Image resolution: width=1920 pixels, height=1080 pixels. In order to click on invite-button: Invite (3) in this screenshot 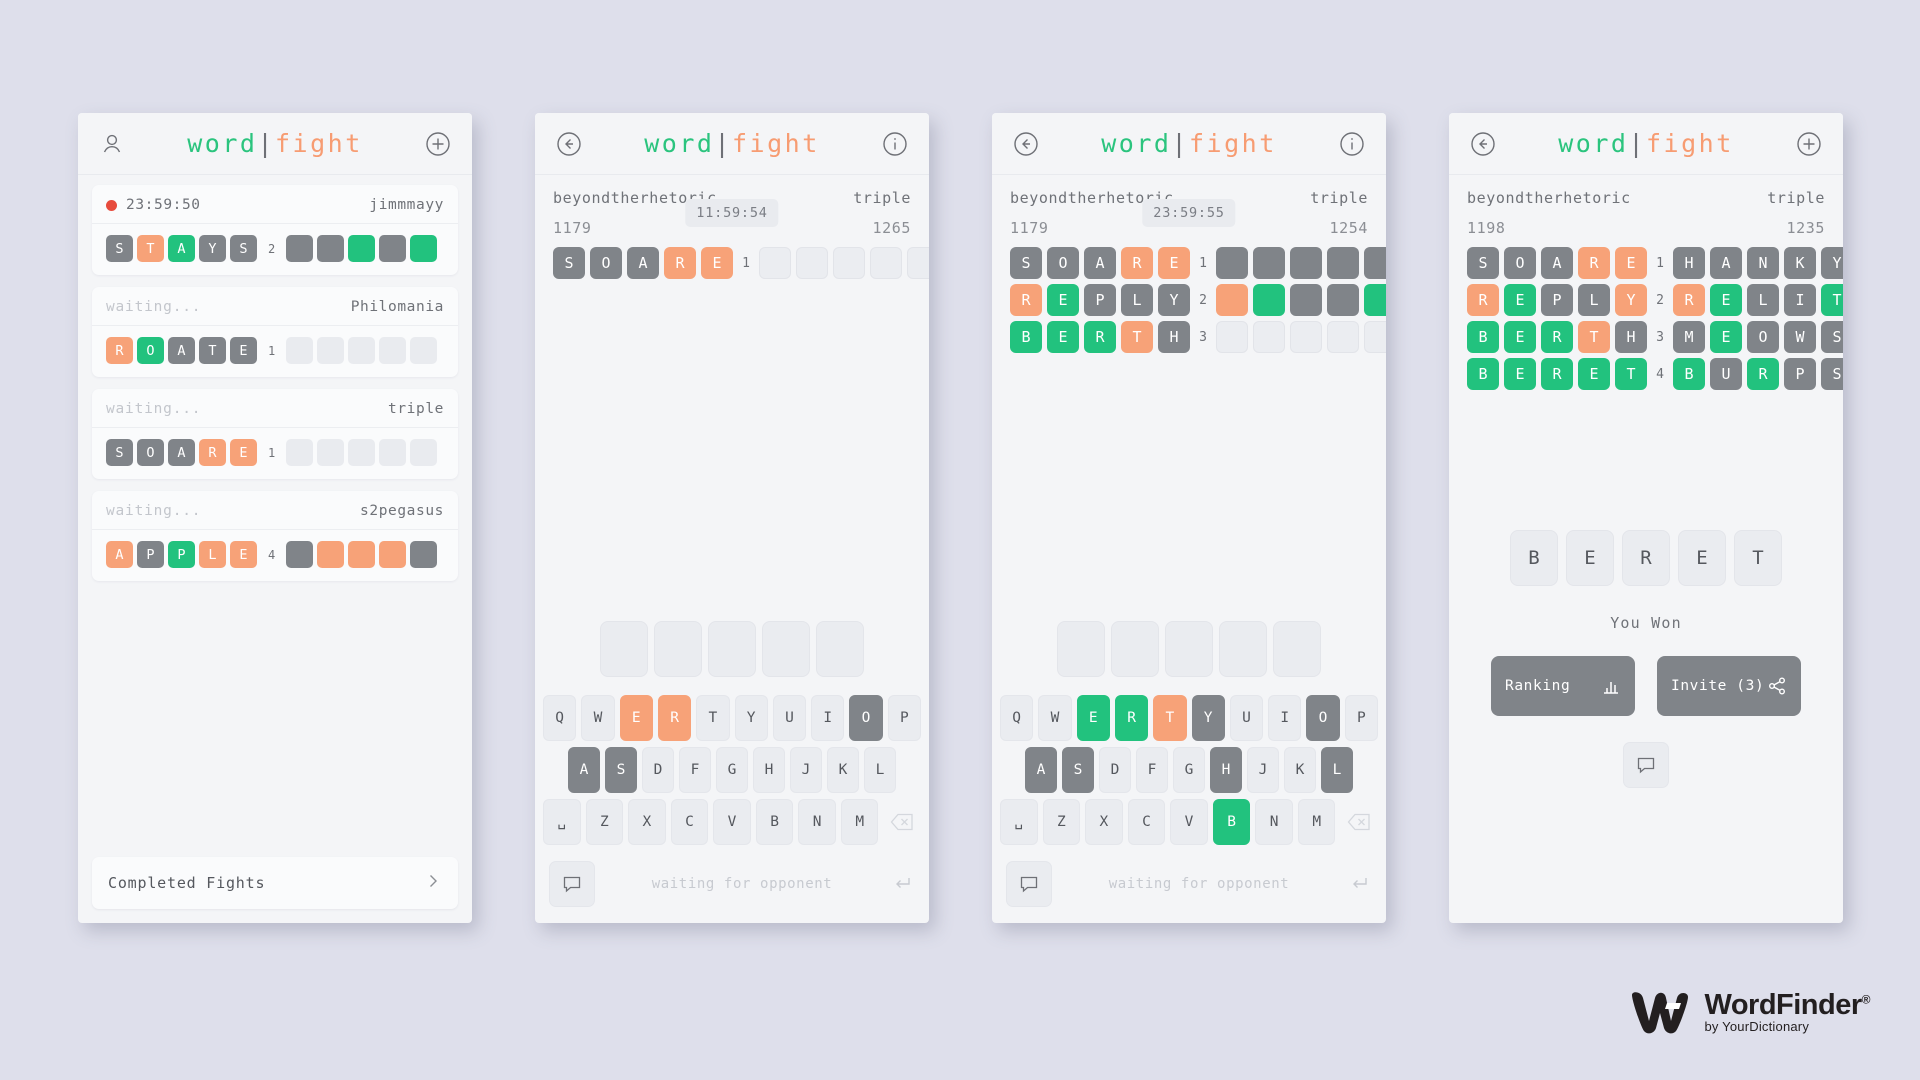, I will do `click(1729, 686)`.